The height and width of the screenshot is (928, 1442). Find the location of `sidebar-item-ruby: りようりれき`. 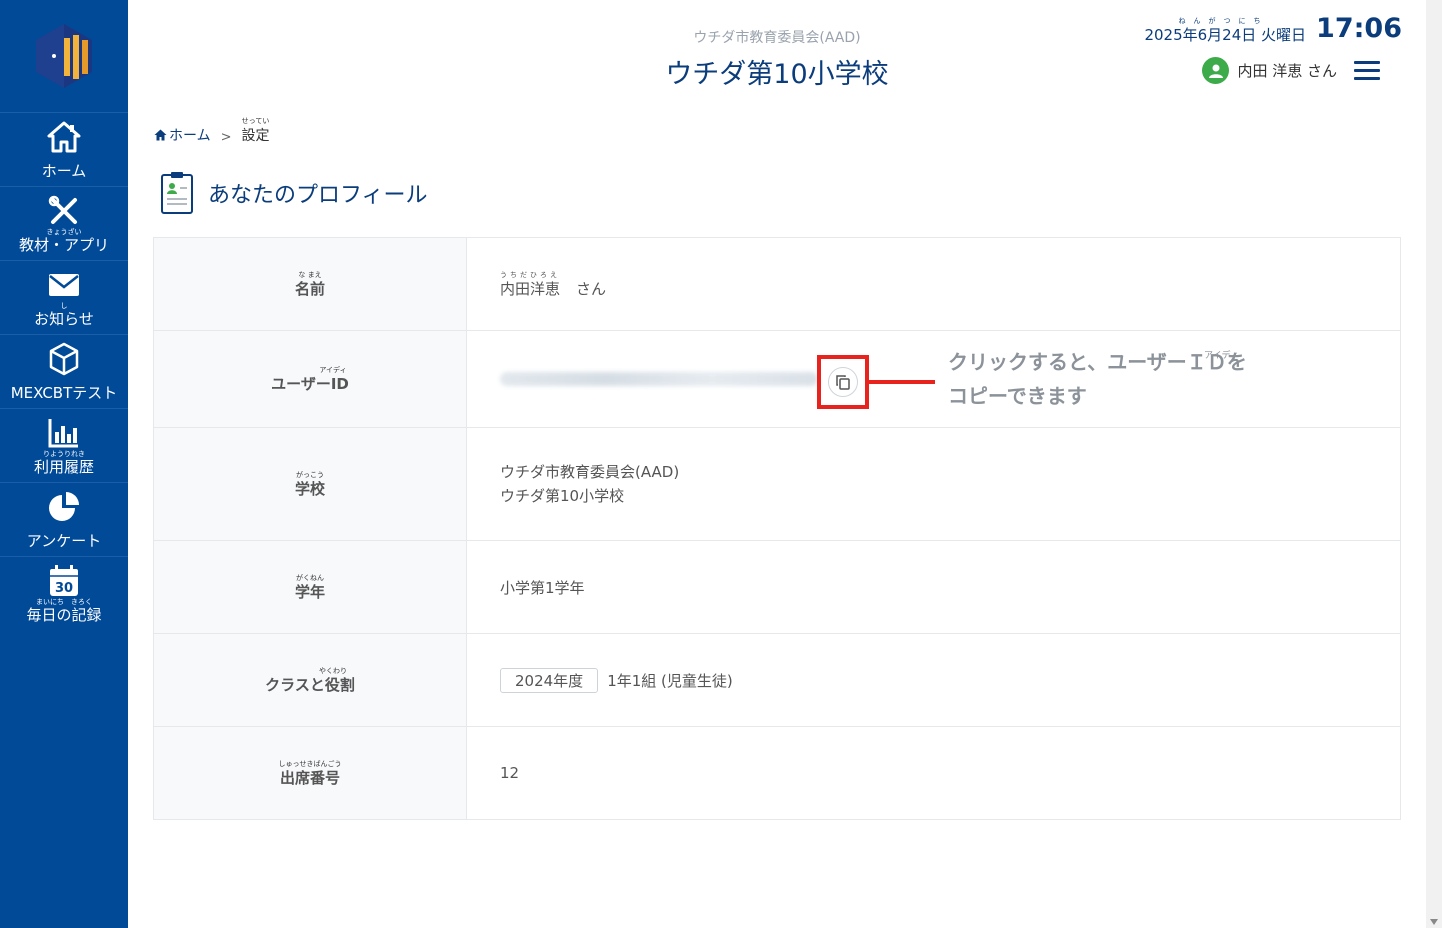

sidebar-item-ruby: りようりれき is located at coordinates (64, 453).